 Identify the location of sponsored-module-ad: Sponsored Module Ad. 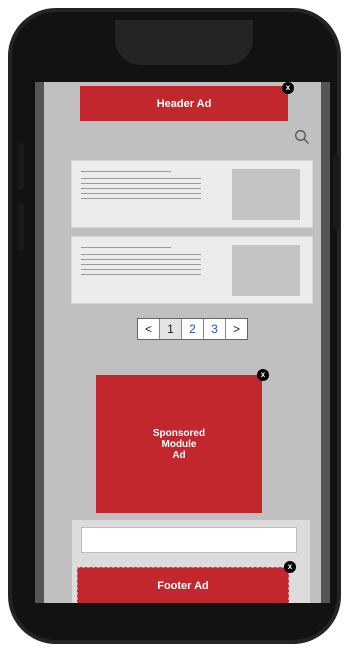
(179, 444).